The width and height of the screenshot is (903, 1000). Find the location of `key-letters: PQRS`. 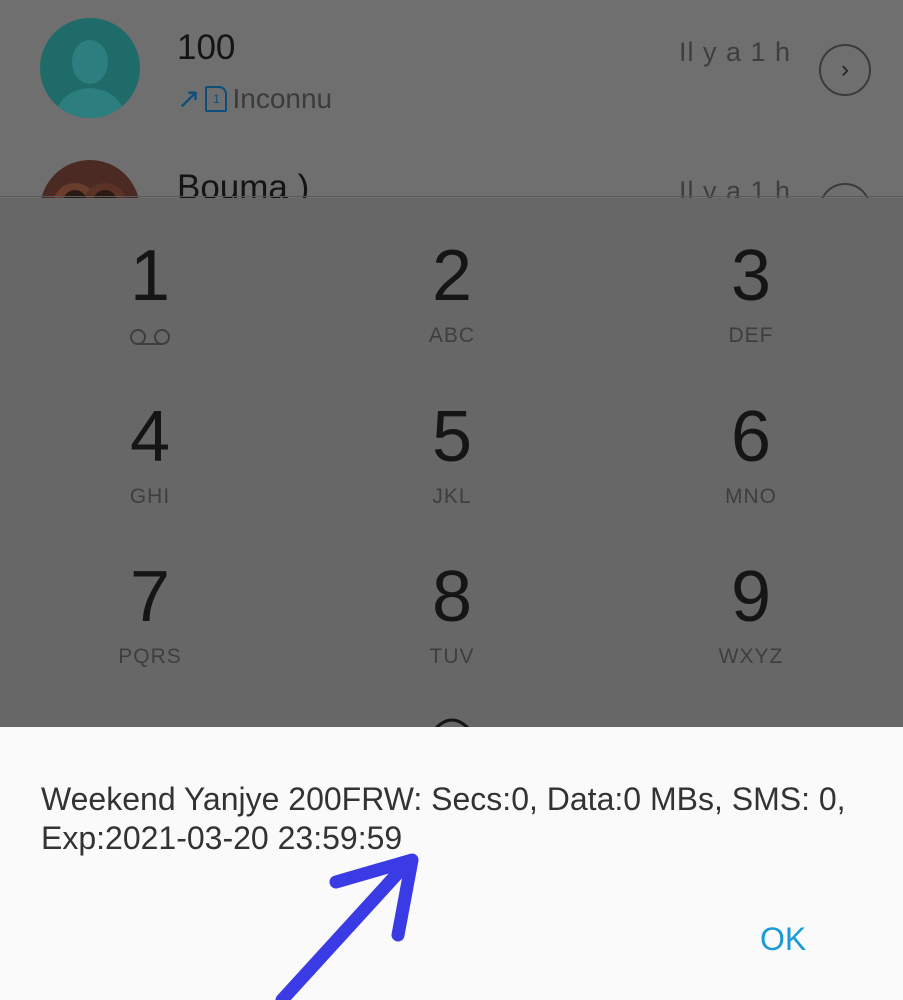

key-letters: PQRS is located at coordinates (150, 656).